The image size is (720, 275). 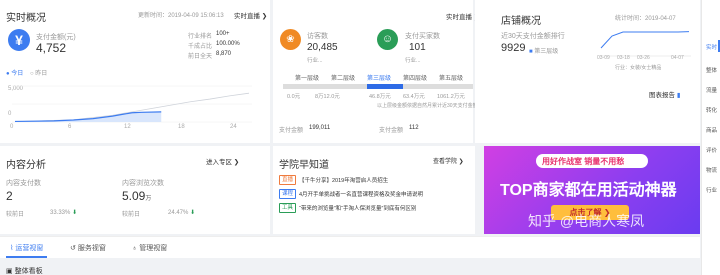 I want to click on level-tab-5: 第五层级, so click(x=451, y=79).